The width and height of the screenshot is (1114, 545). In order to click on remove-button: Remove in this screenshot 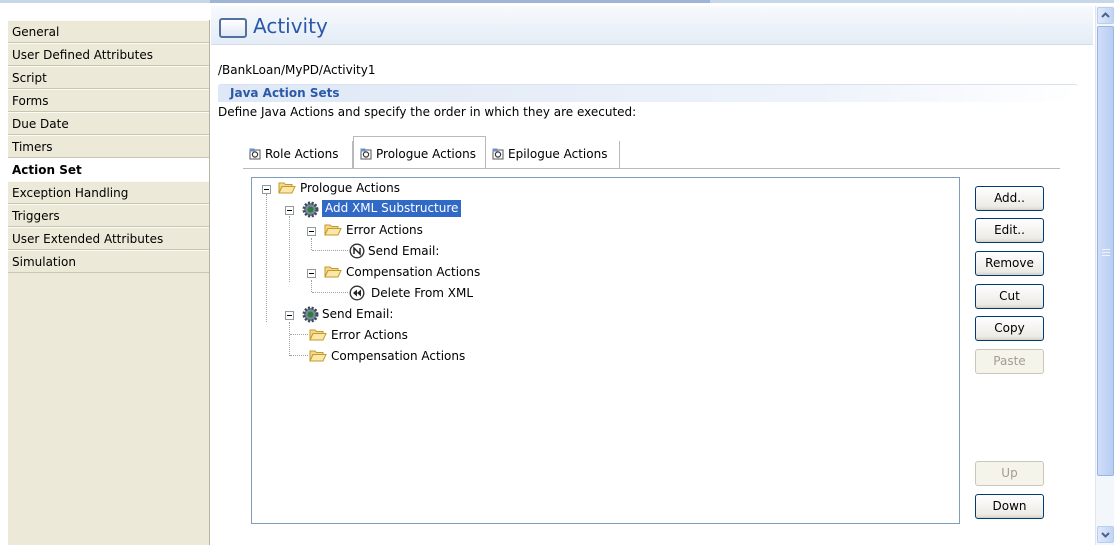, I will do `click(1009, 263)`.